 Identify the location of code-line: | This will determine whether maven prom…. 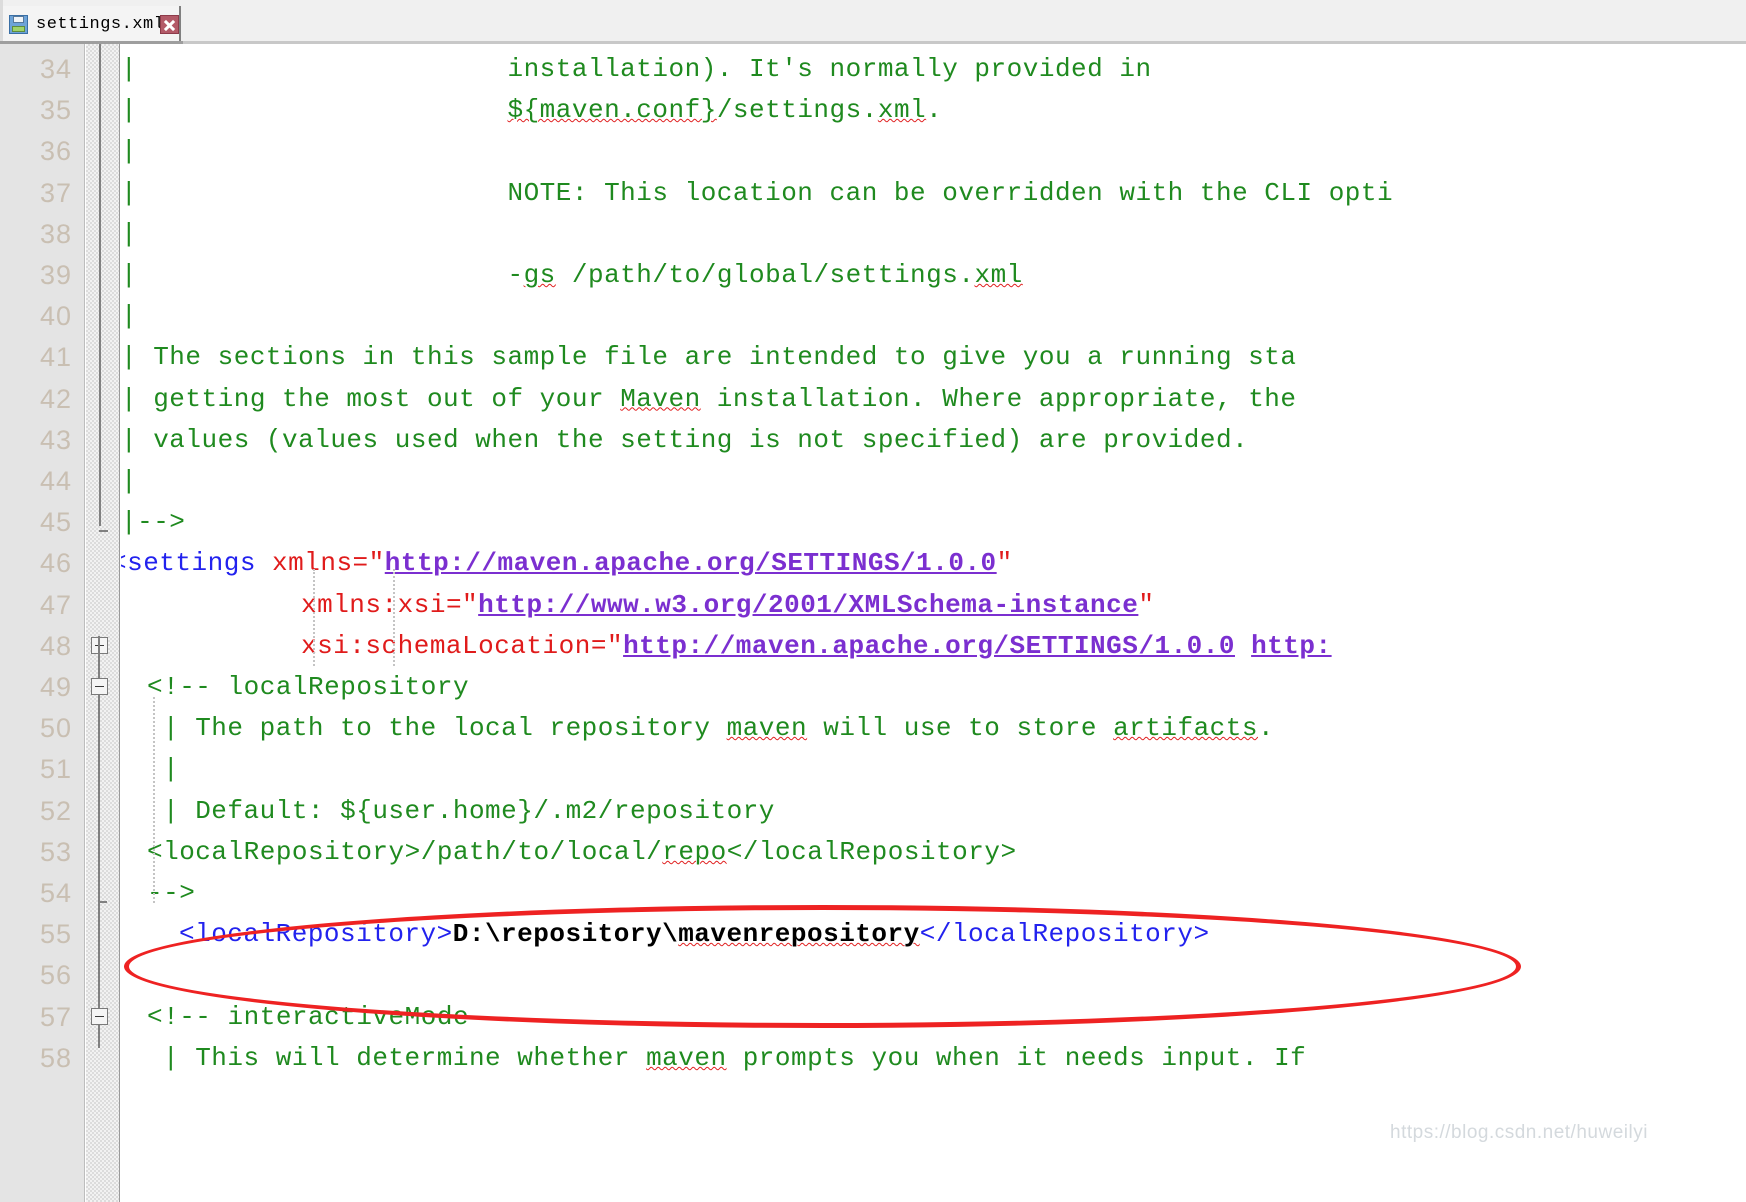
(734, 1058).